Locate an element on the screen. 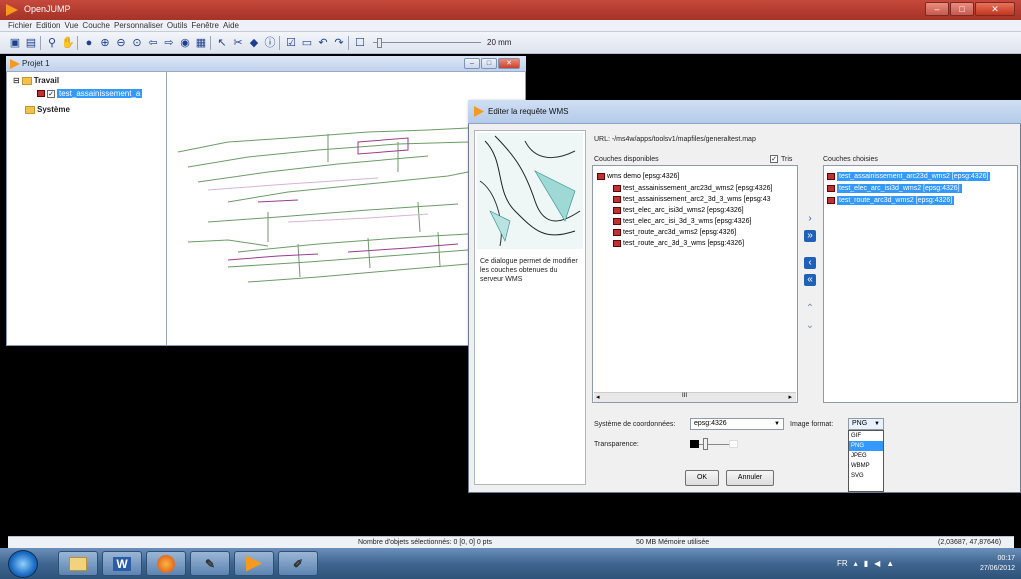 This screenshot has height=579, width=1021. measure-icon: ▭ is located at coordinates (307, 43).